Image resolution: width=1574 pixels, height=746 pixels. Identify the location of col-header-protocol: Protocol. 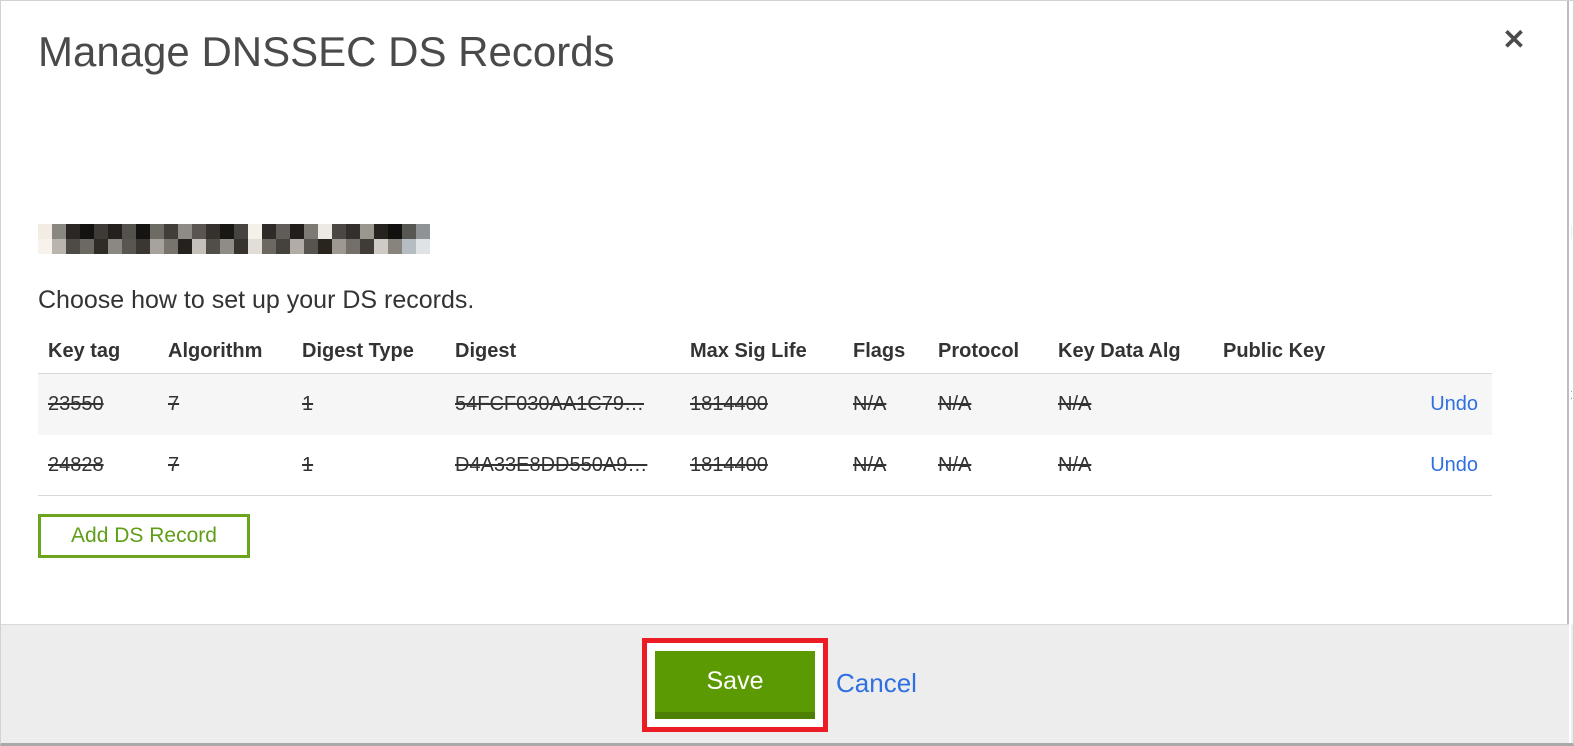
(979, 351).